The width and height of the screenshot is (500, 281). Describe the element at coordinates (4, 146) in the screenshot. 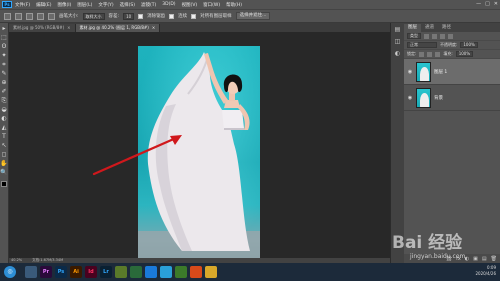

I see `path-selection-tool-icon: ↖` at that location.